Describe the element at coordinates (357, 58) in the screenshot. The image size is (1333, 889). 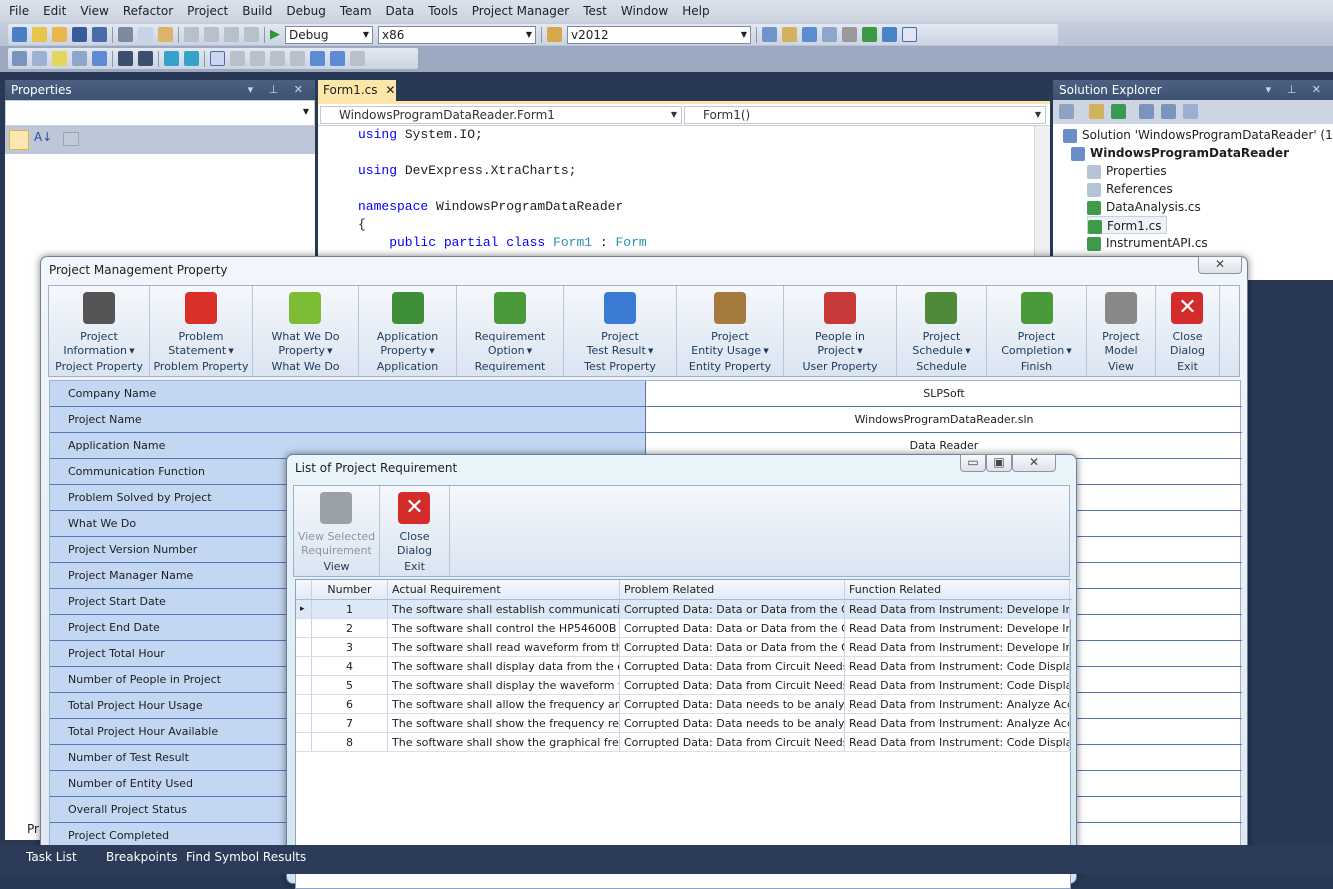
I see `clear-bookmarks-icon` at that location.